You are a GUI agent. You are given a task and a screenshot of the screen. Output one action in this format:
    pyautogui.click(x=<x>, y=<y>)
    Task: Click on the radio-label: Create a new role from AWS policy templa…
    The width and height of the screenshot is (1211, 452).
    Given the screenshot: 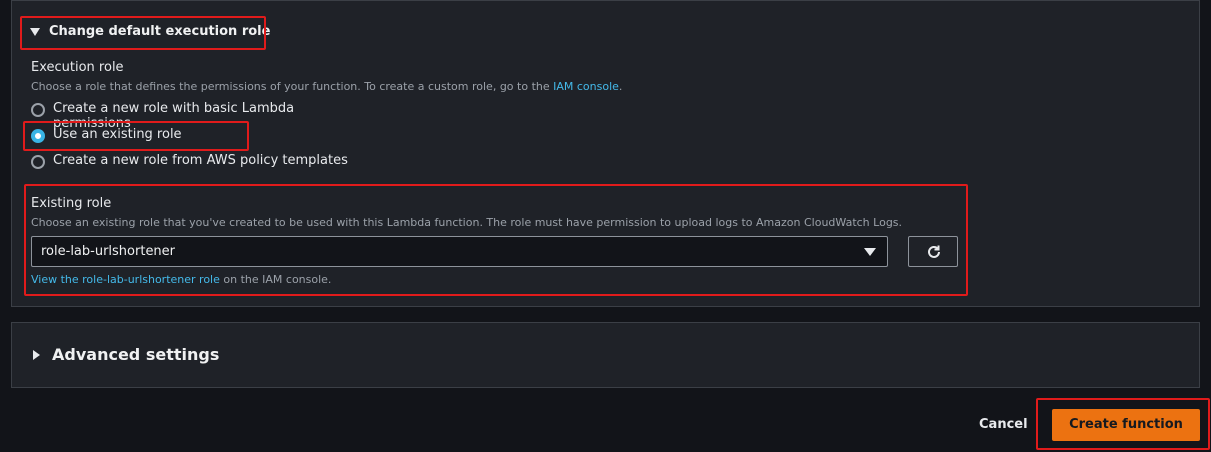 What is the action you would take?
    pyautogui.click(x=200, y=160)
    